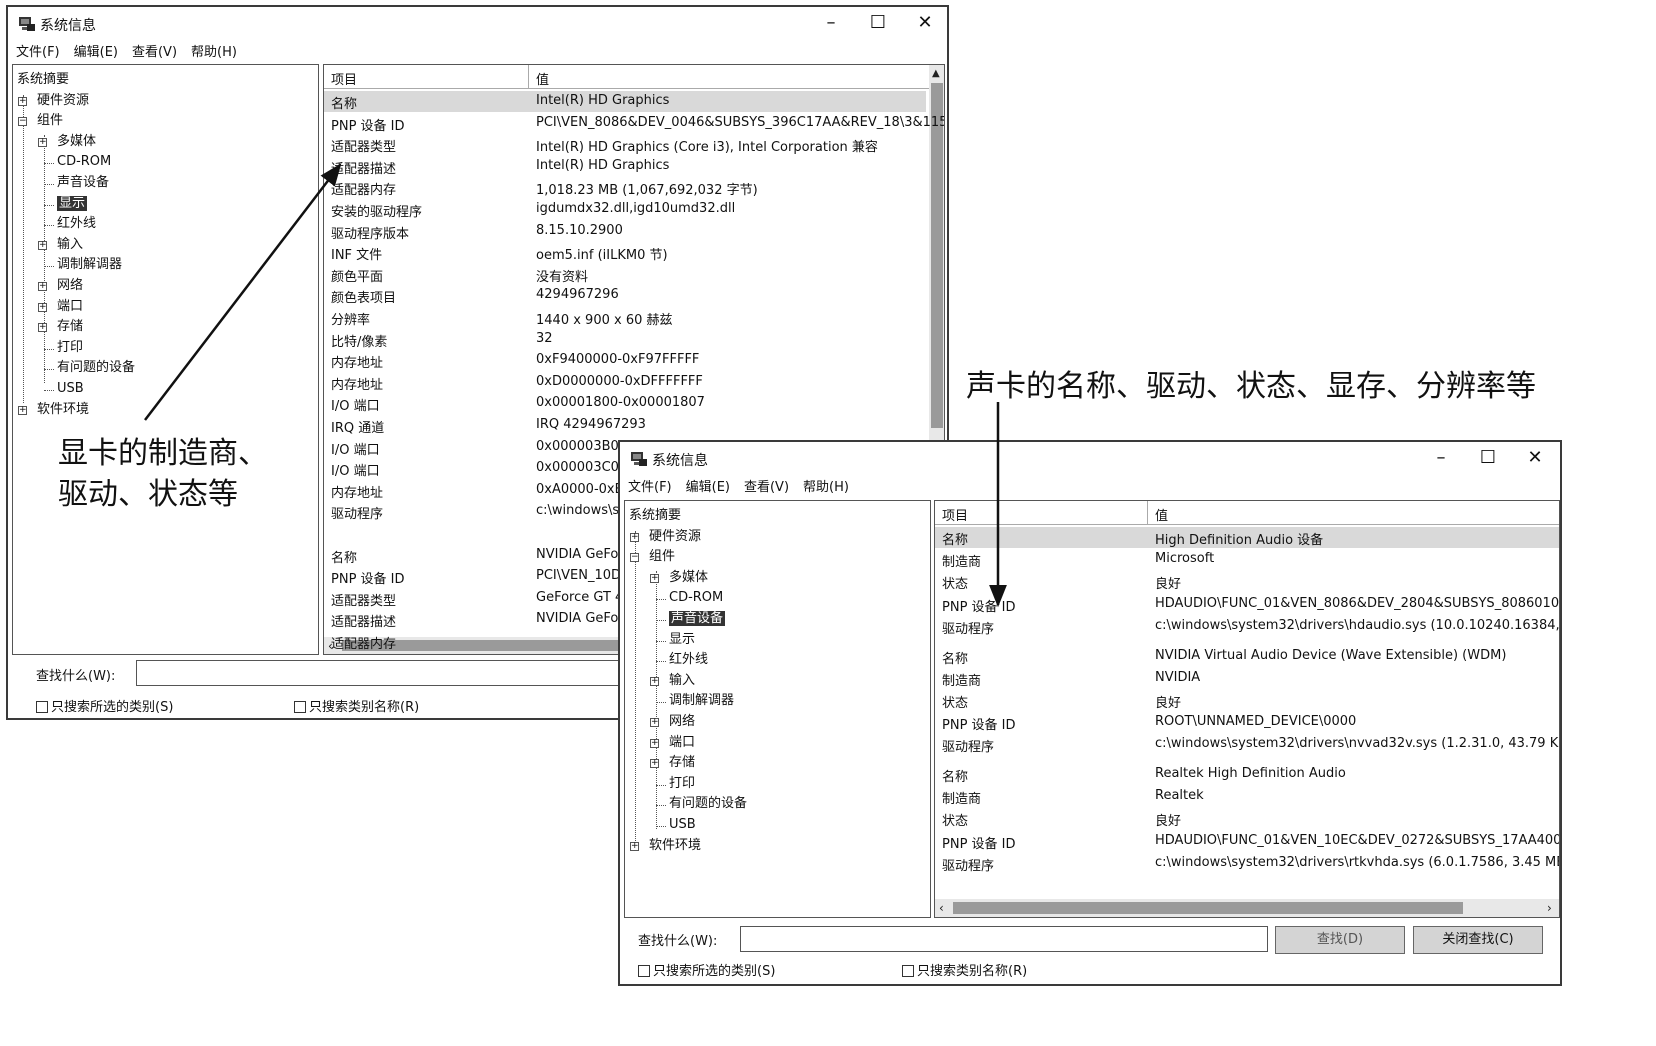  I want to click on table-row: 比特/像素 32, so click(625, 339).